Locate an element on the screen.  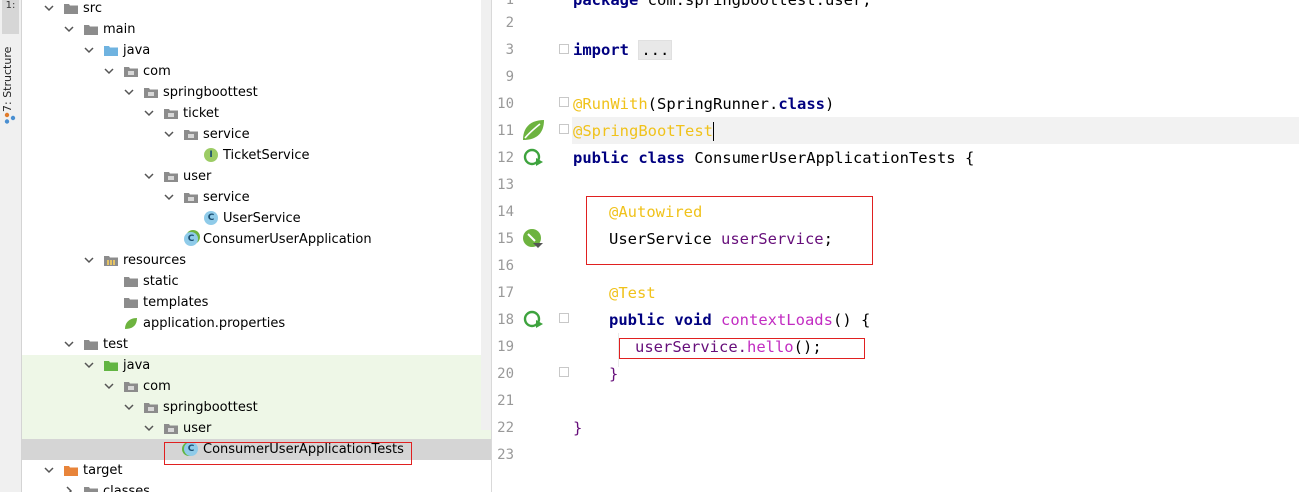
tree-row: templates is located at coordinates (256, 302).